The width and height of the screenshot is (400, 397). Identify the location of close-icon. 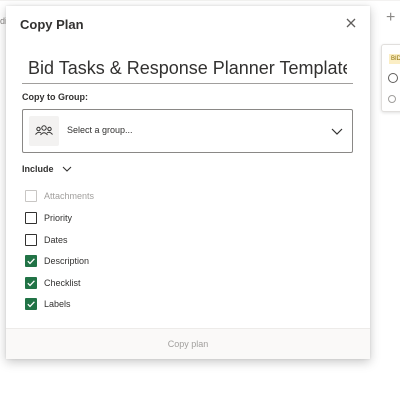
(351, 23).